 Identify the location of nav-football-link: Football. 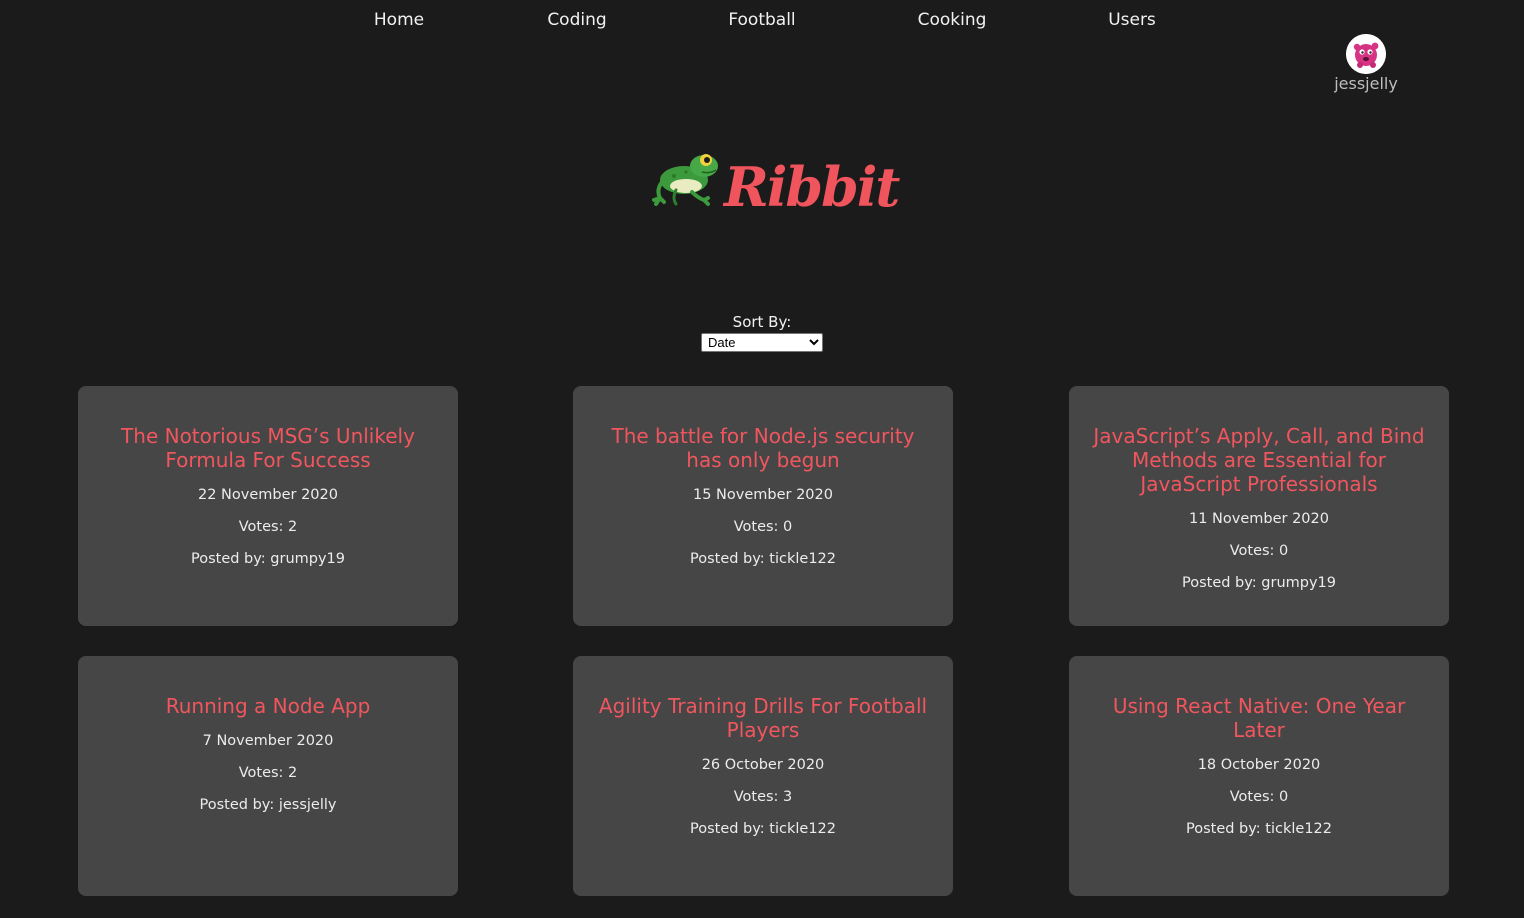
(762, 20).